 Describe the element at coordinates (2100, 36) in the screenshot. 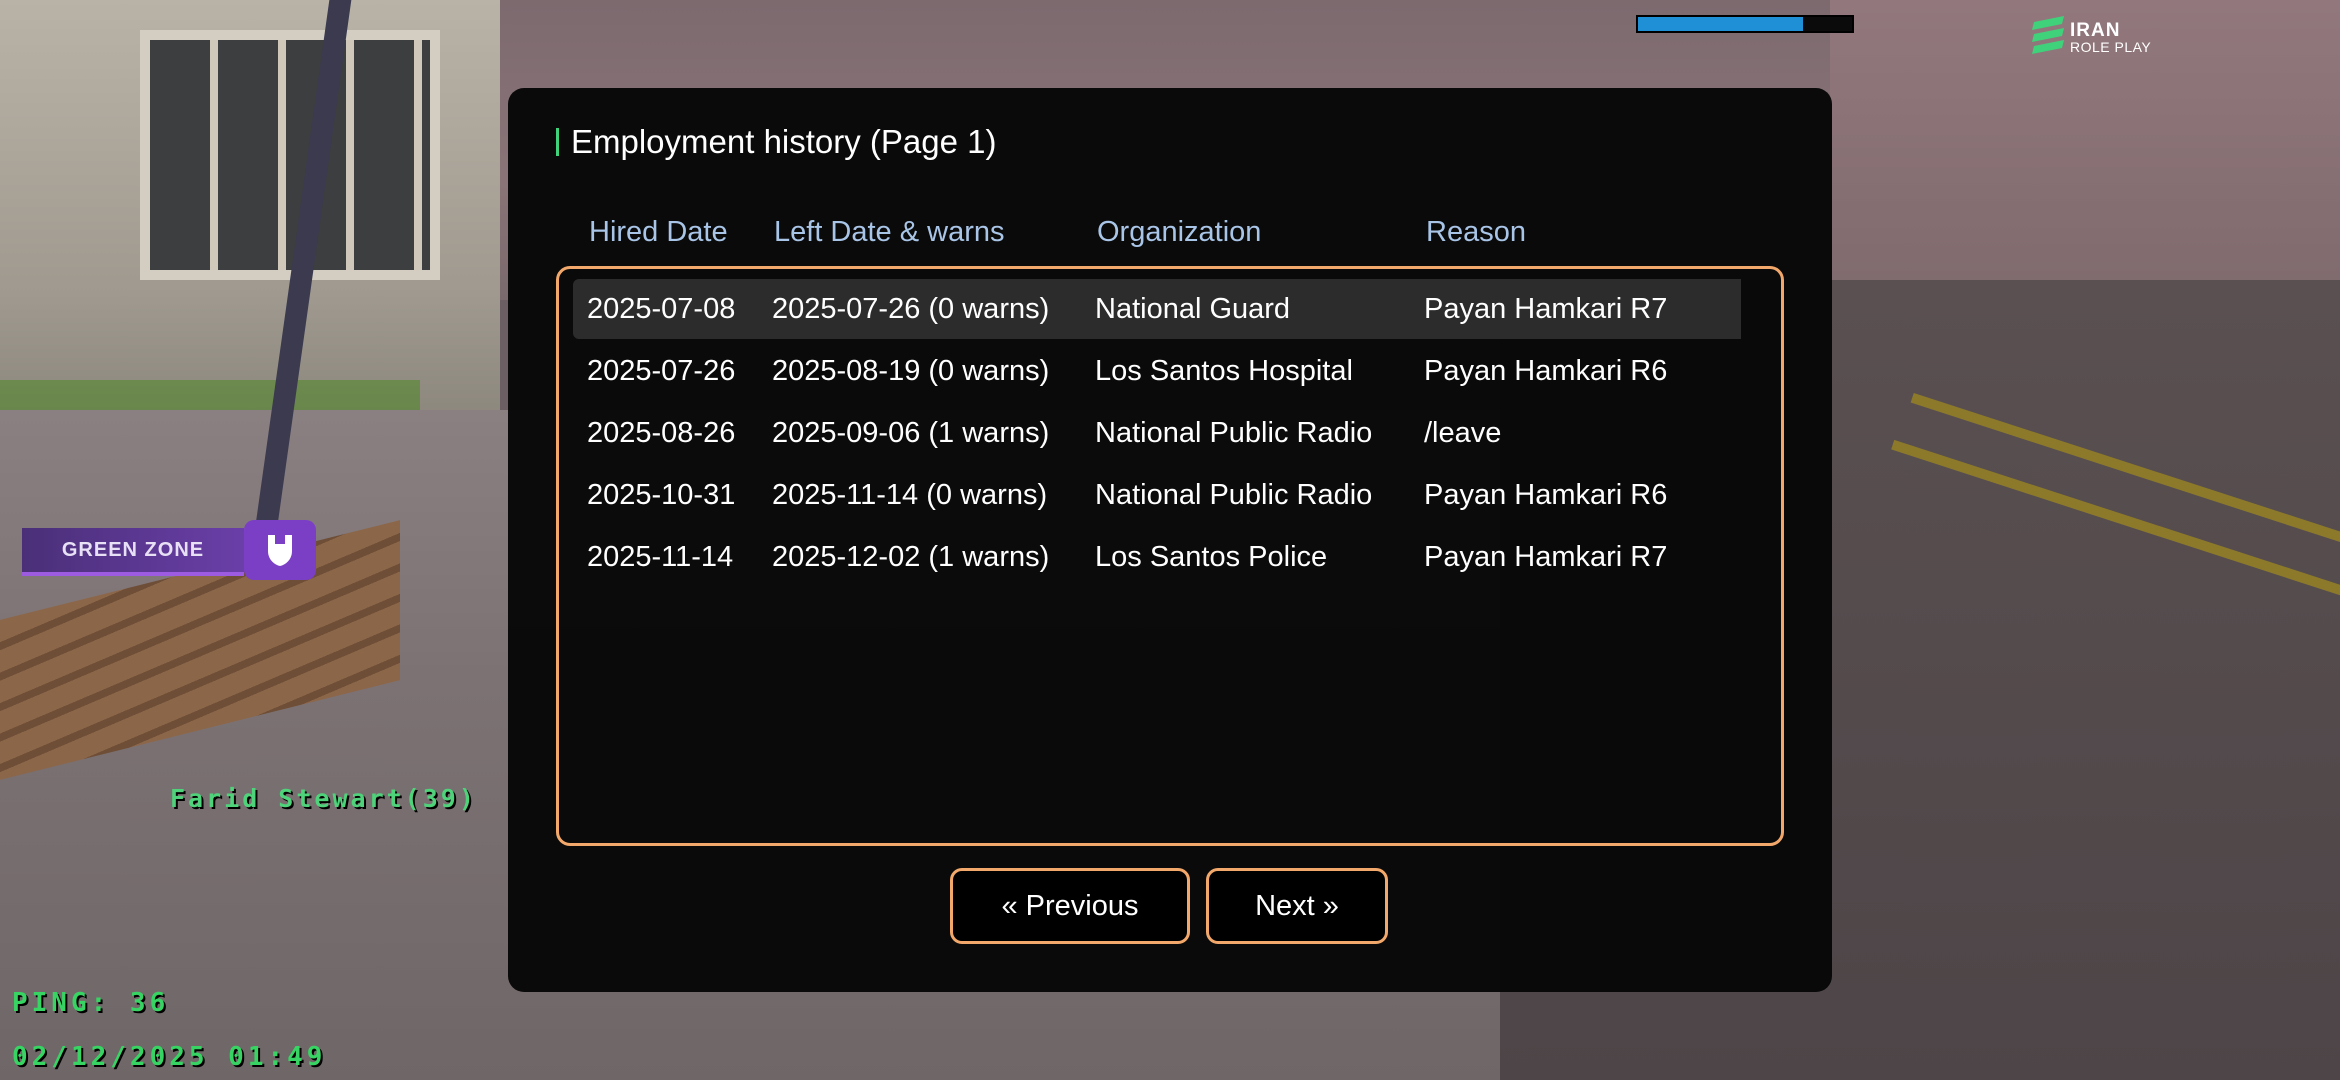

I see `server-logo: IRAN ROLE PLAY` at that location.